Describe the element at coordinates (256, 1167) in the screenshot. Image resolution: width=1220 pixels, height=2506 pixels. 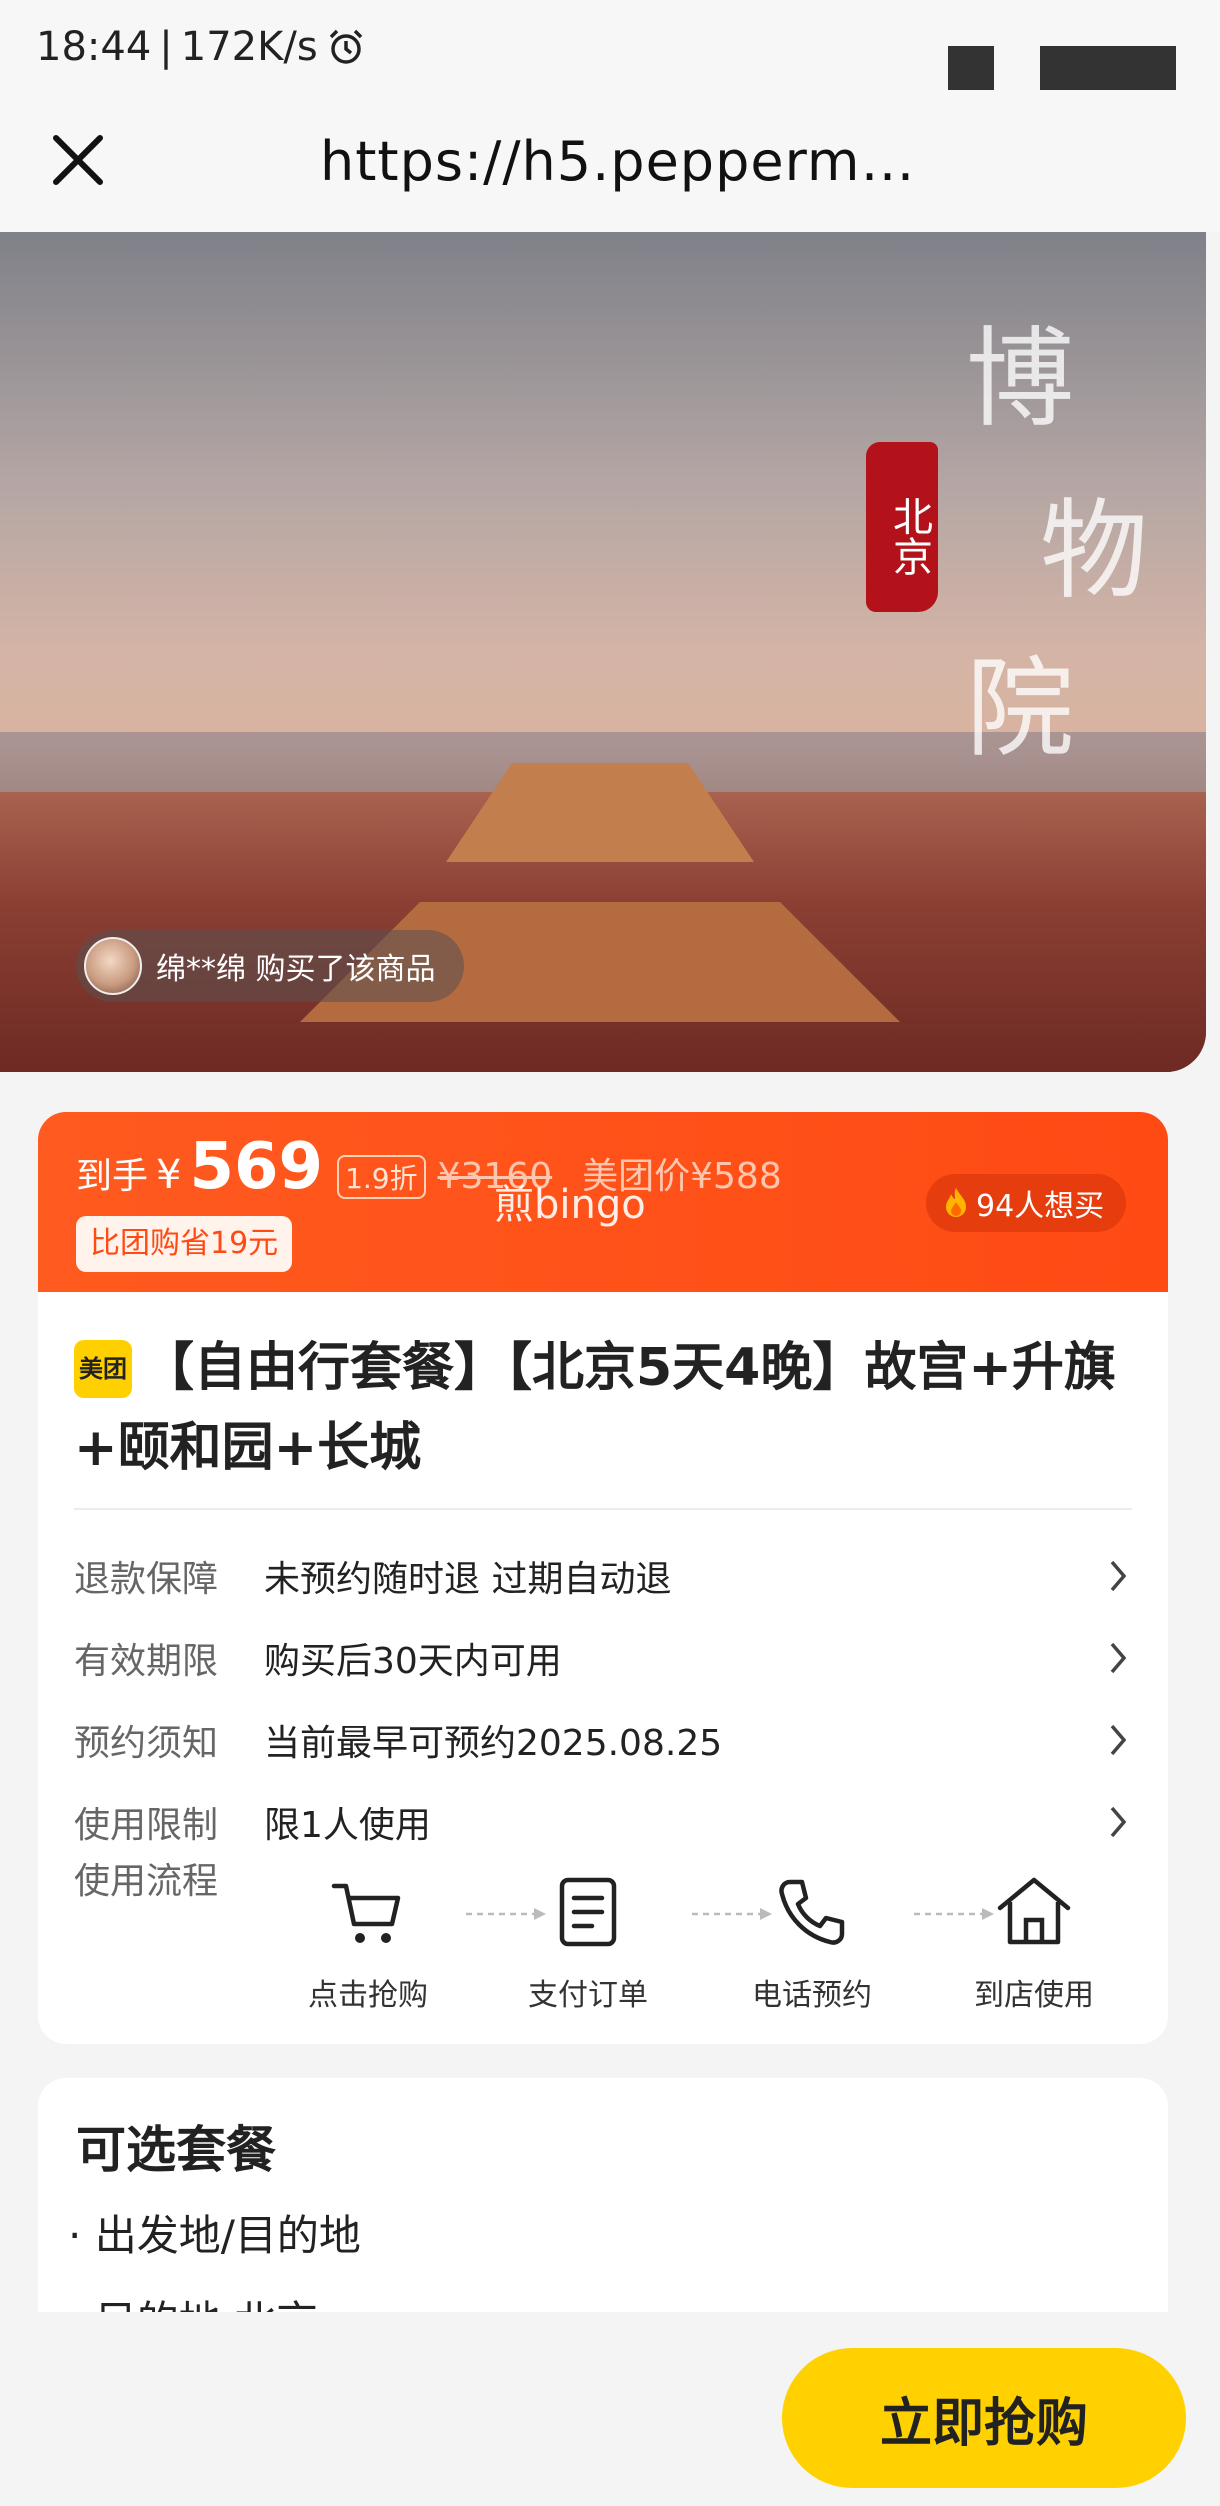
I see `price-amount: 569` at that location.